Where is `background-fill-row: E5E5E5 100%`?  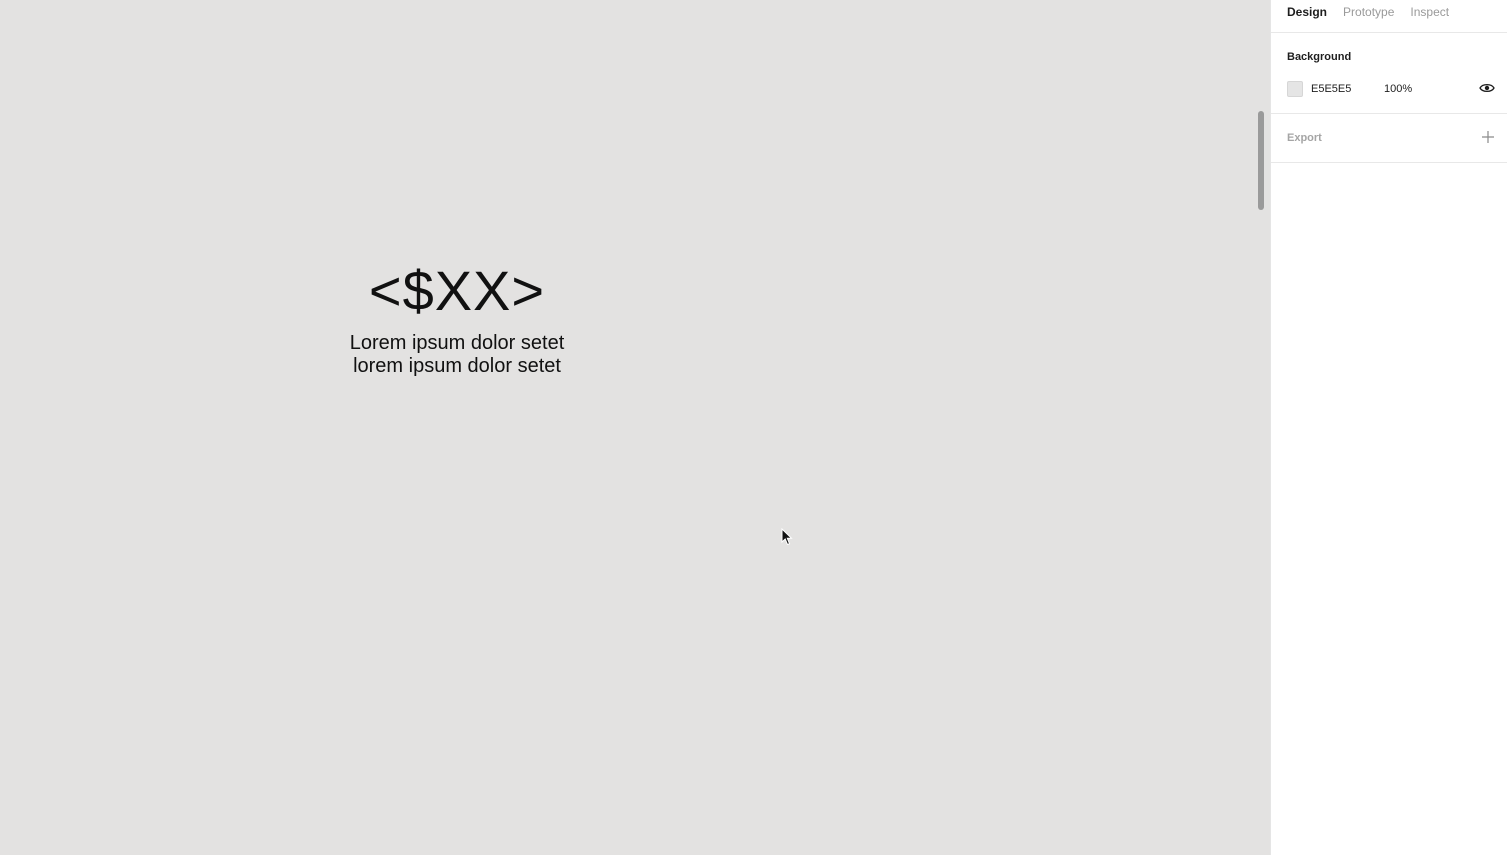 background-fill-row: E5E5E5 100% is located at coordinates (1389, 89).